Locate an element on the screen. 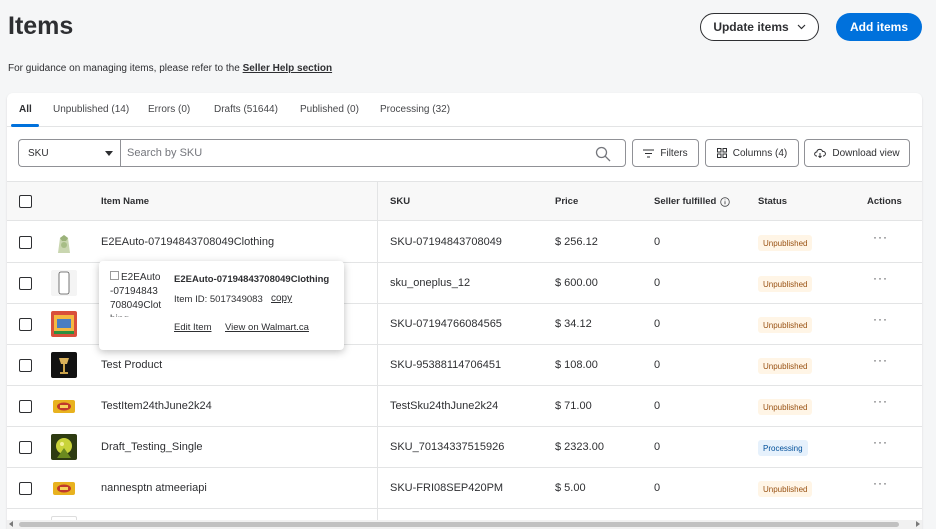 Image resolution: width=936 pixels, height=529 pixels. seller-help-link: Seller Help section is located at coordinates (287, 68).